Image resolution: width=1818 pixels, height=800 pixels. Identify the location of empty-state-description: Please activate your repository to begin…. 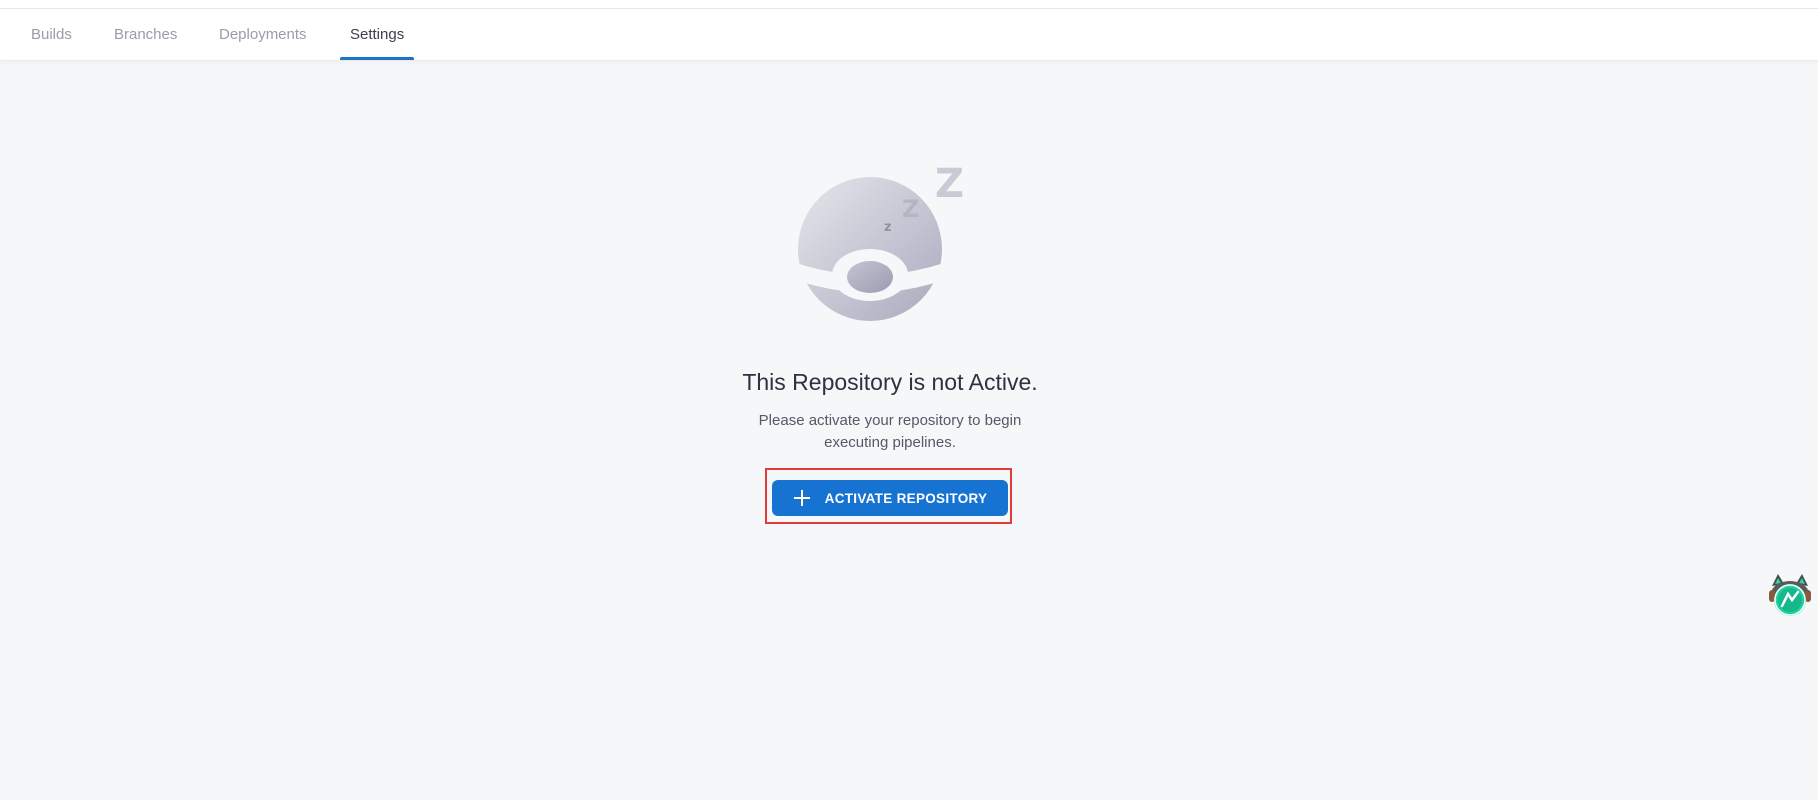
(890, 431).